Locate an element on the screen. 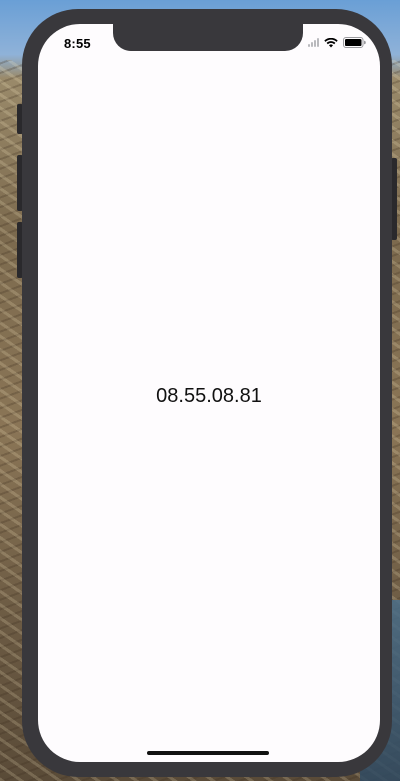 The height and width of the screenshot is (781, 400). status-icons is located at coordinates (337, 42).